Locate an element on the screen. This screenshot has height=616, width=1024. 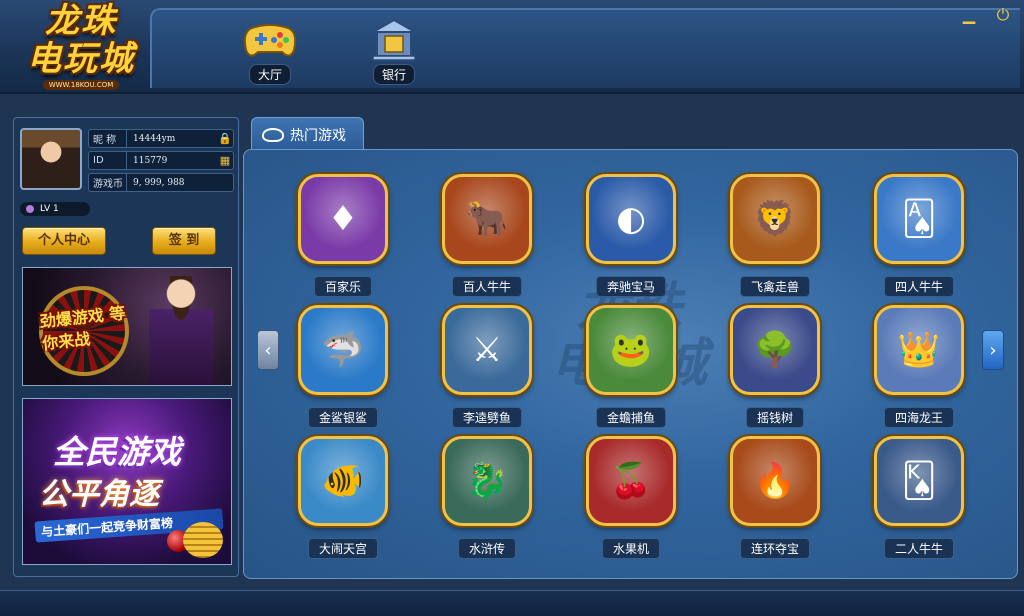
power-icon: ⏻ is located at coordinates (1003, 15).